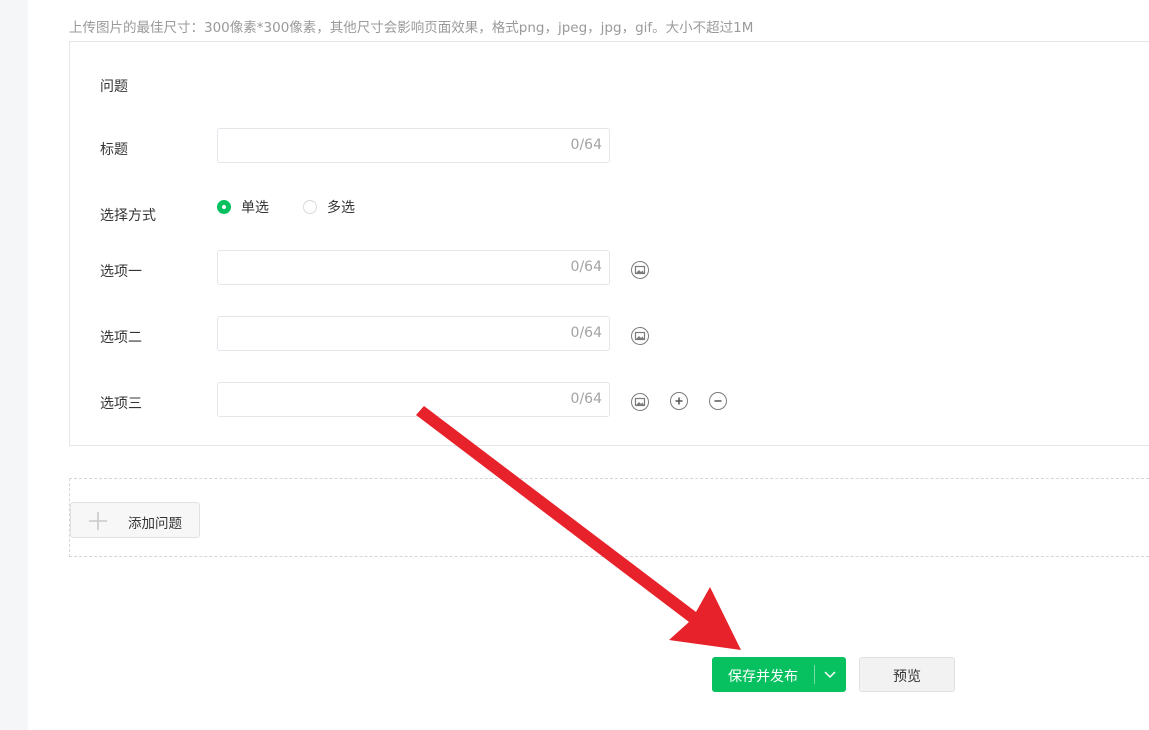  Describe the element at coordinates (413, 333) in the screenshot. I see `option-2-input: 0/64` at that location.